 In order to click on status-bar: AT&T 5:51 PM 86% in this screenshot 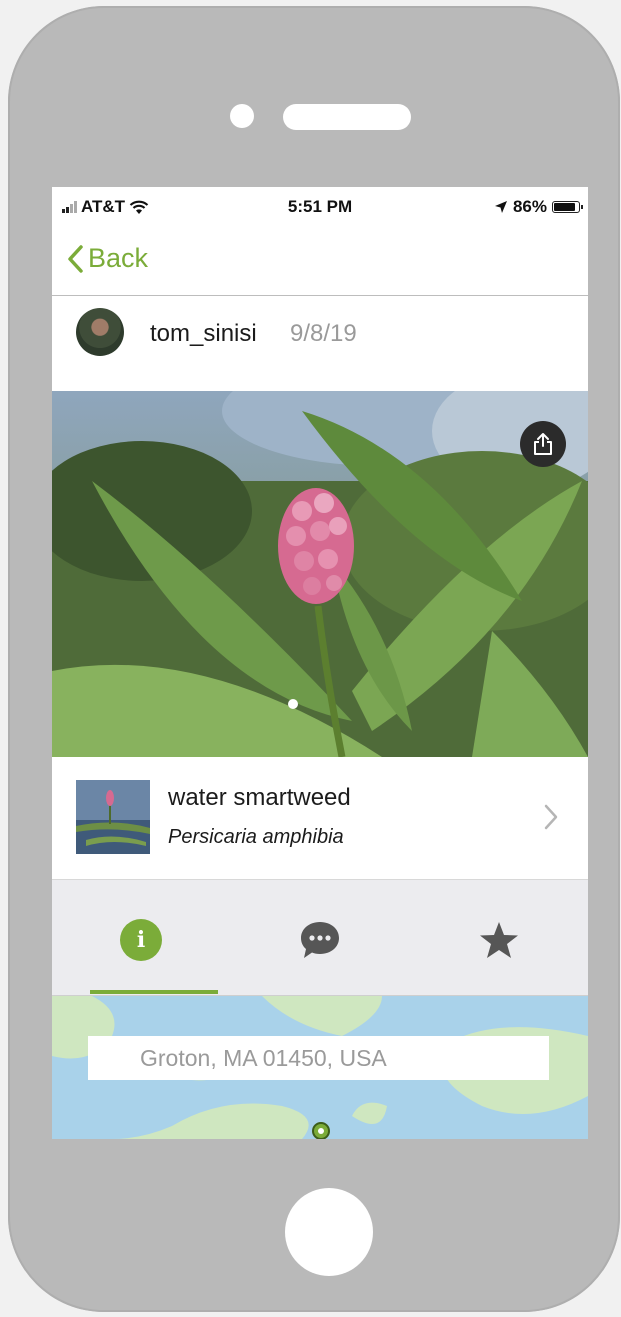, I will do `click(320, 207)`.